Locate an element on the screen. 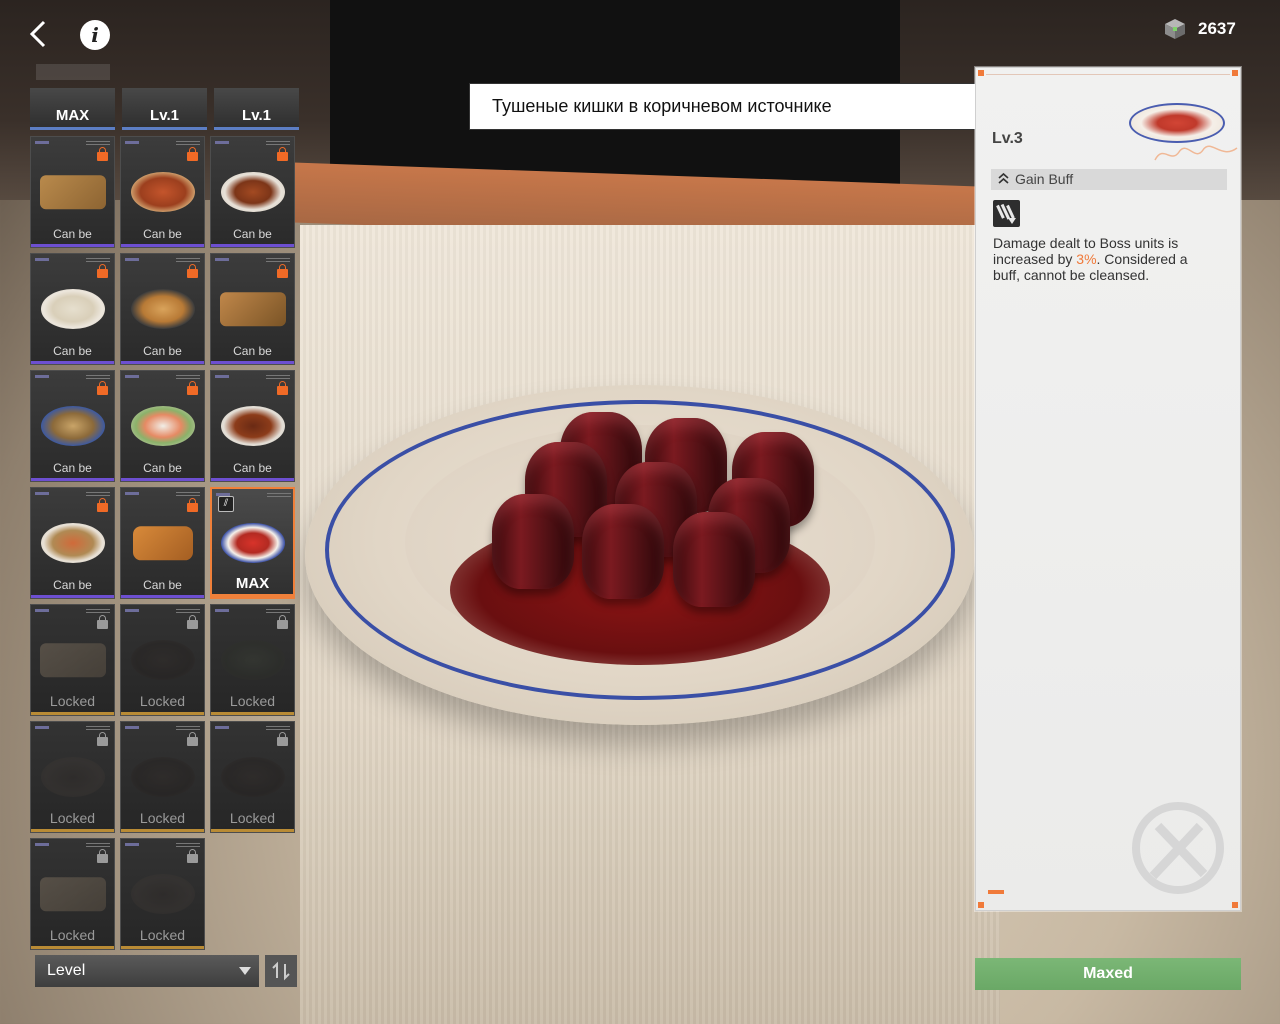 This screenshot has width=1280, height=1024. currency-display: 2637 is located at coordinates (1214, 29).